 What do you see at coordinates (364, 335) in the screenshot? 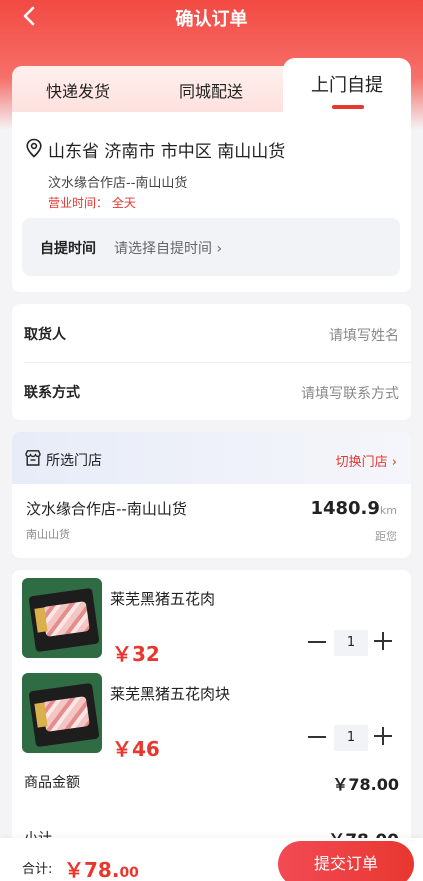
I see `receiver-name-input: 请填写姓名` at bounding box center [364, 335].